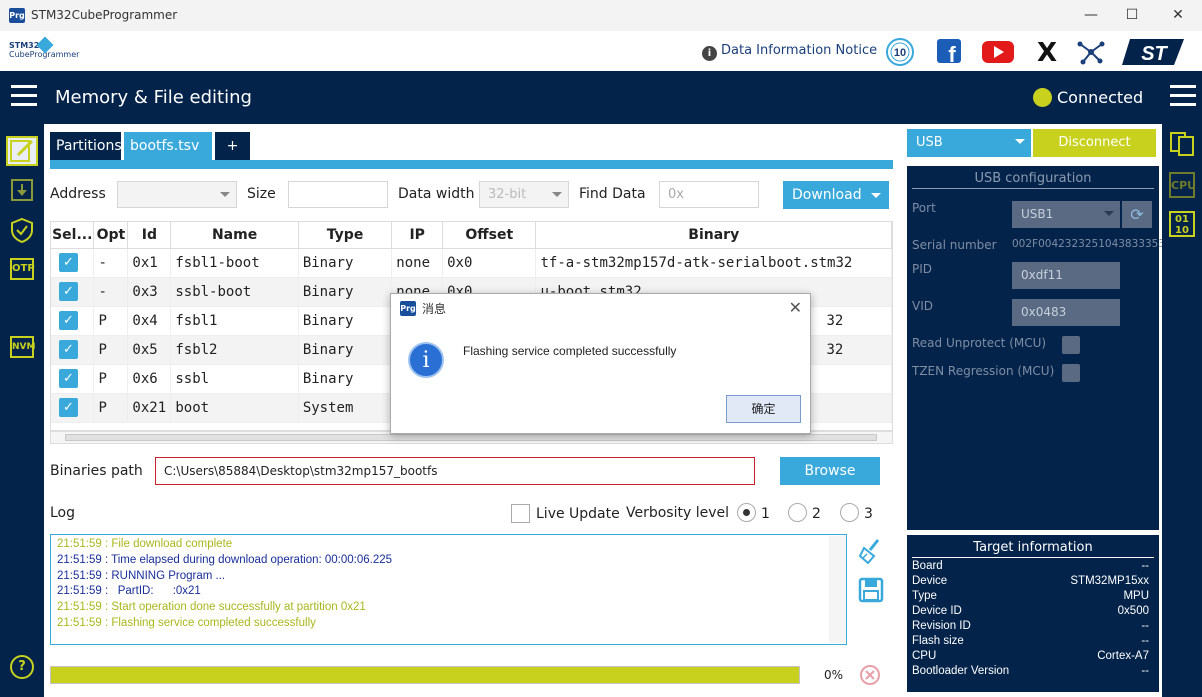 The image size is (1202, 697). What do you see at coordinates (949, 52) in the screenshot?
I see `facebook-icon: f` at bounding box center [949, 52].